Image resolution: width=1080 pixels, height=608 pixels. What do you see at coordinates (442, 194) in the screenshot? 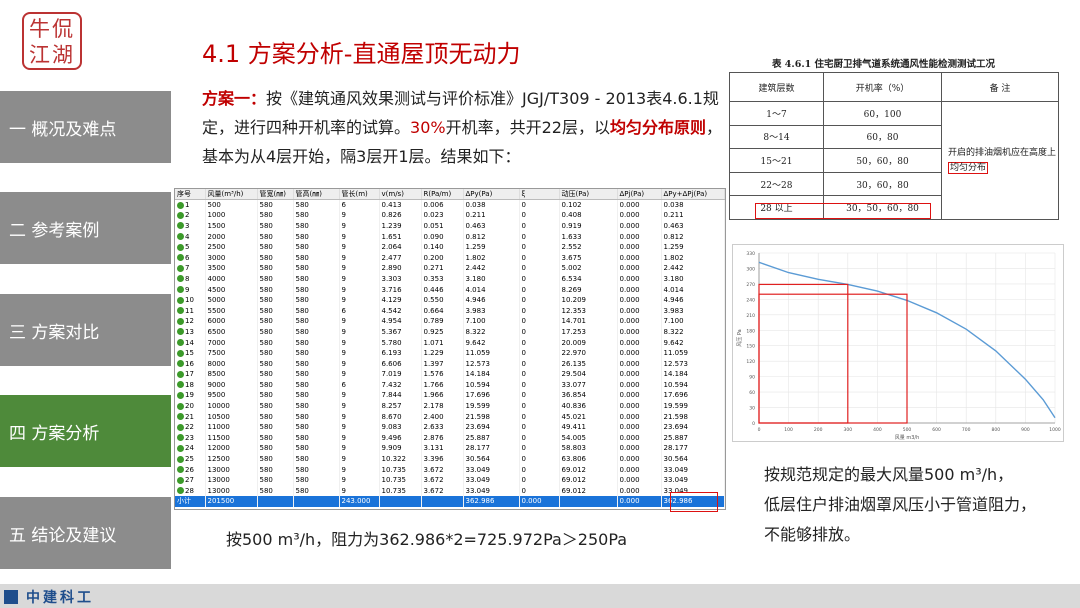
I see `column-header: R(Pa/m)` at bounding box center [442, 194].